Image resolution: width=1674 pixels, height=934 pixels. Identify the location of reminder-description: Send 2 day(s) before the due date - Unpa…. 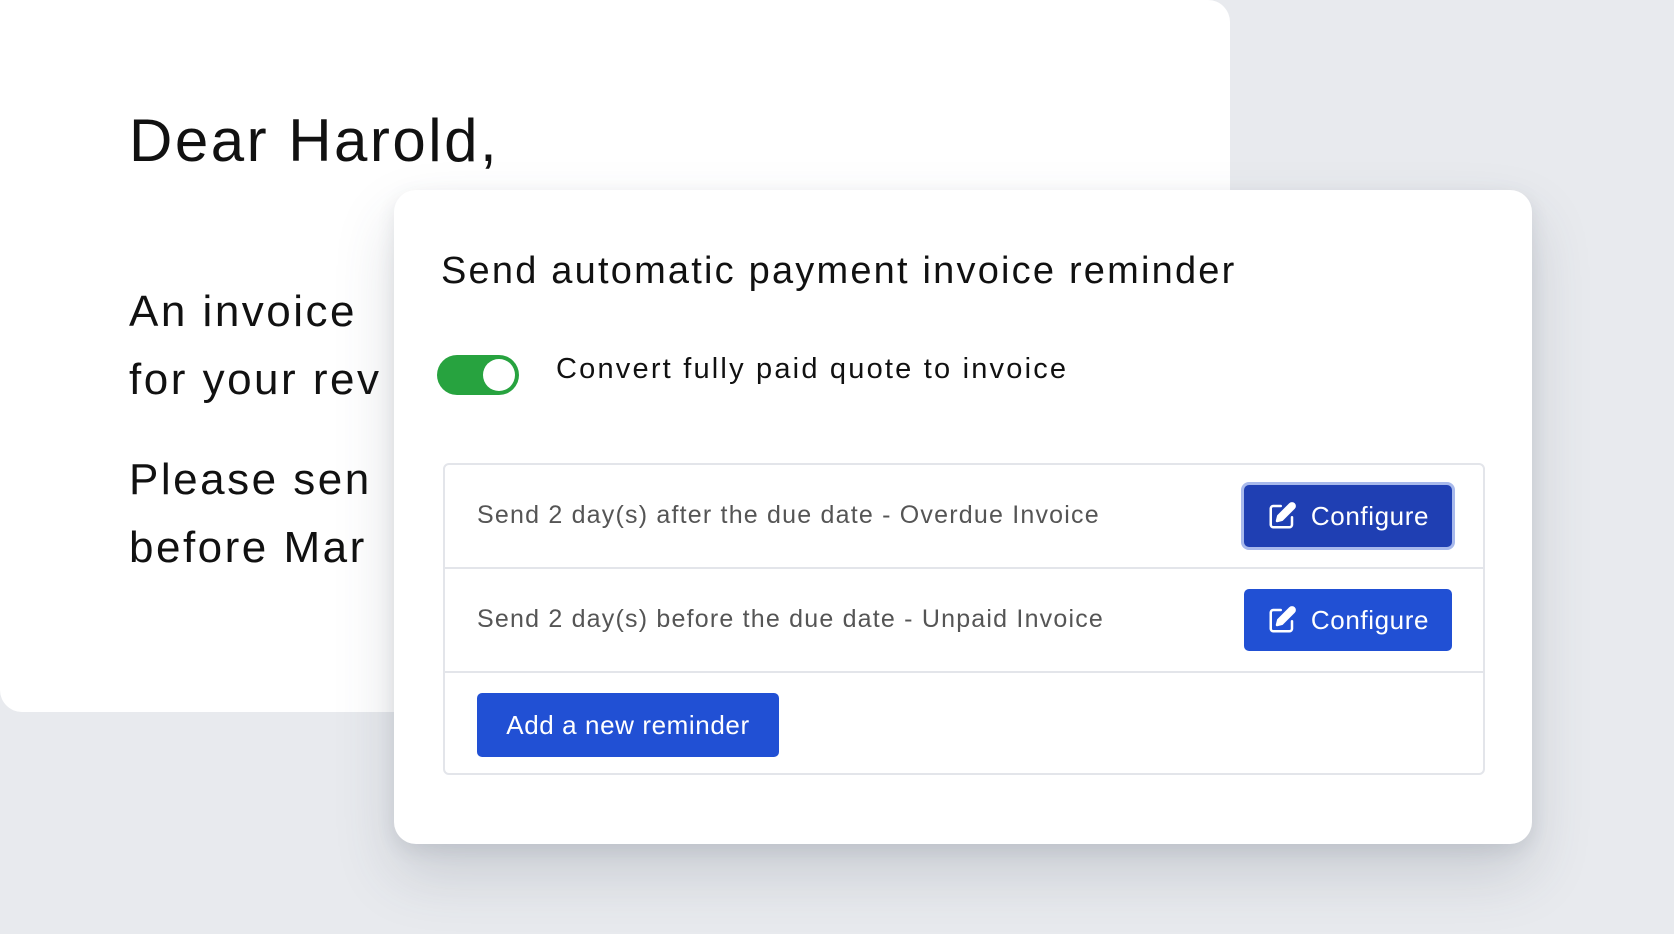
(791, 619).